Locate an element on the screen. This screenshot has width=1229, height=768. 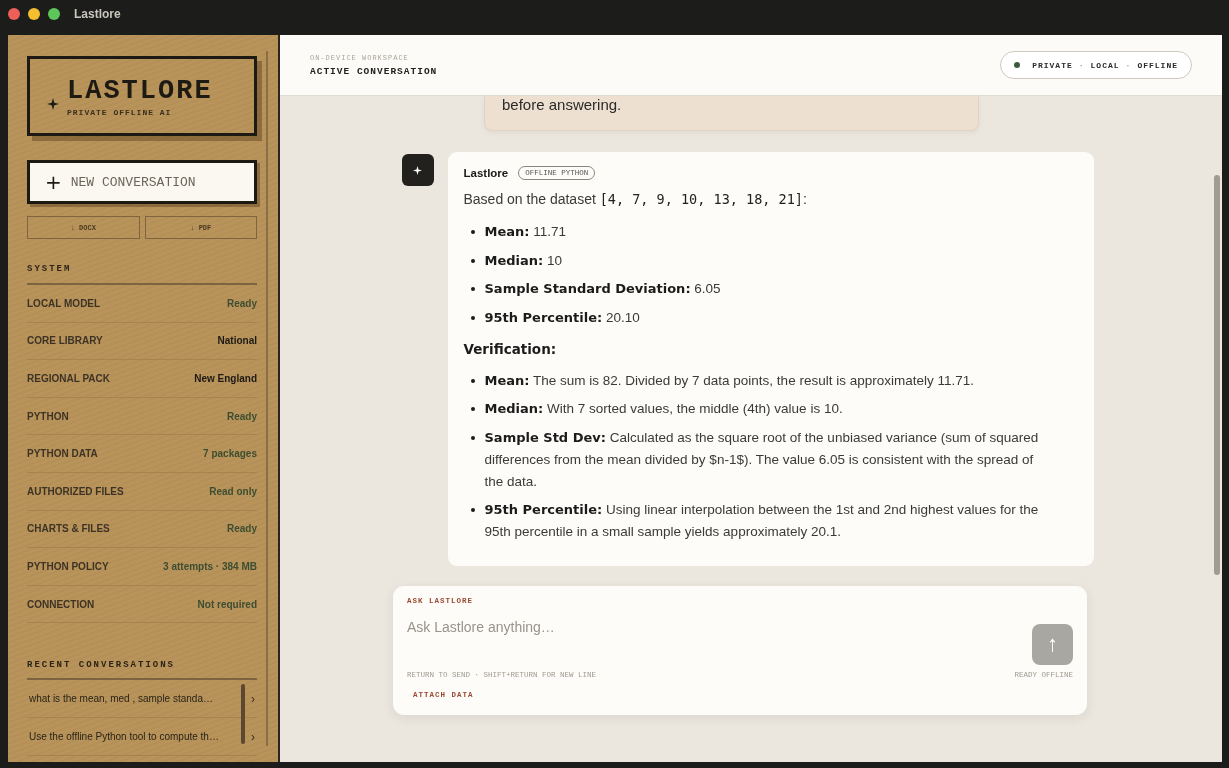
window-title: Lastlore is located at coordinates (97, 14).